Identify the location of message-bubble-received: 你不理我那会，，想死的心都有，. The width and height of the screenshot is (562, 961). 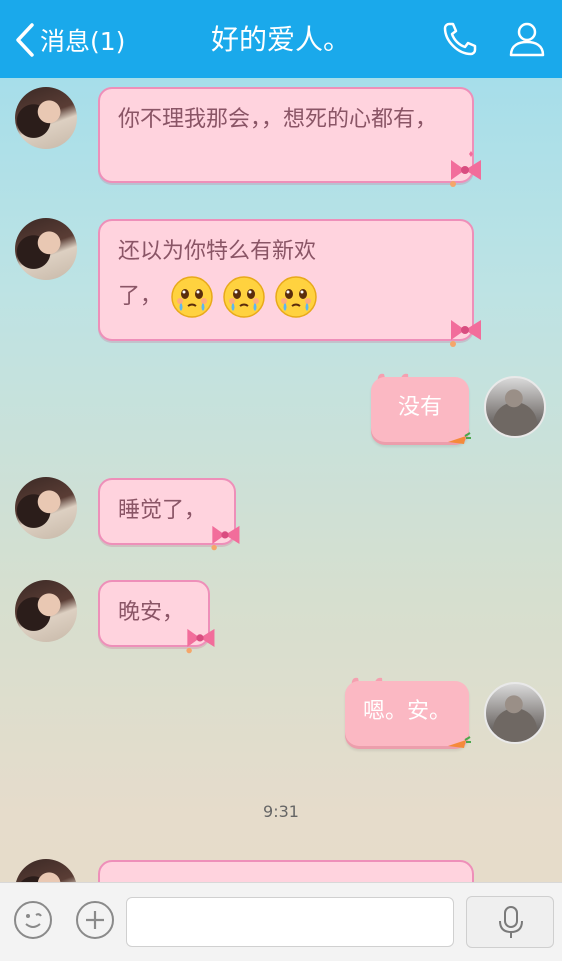
(286, 135).